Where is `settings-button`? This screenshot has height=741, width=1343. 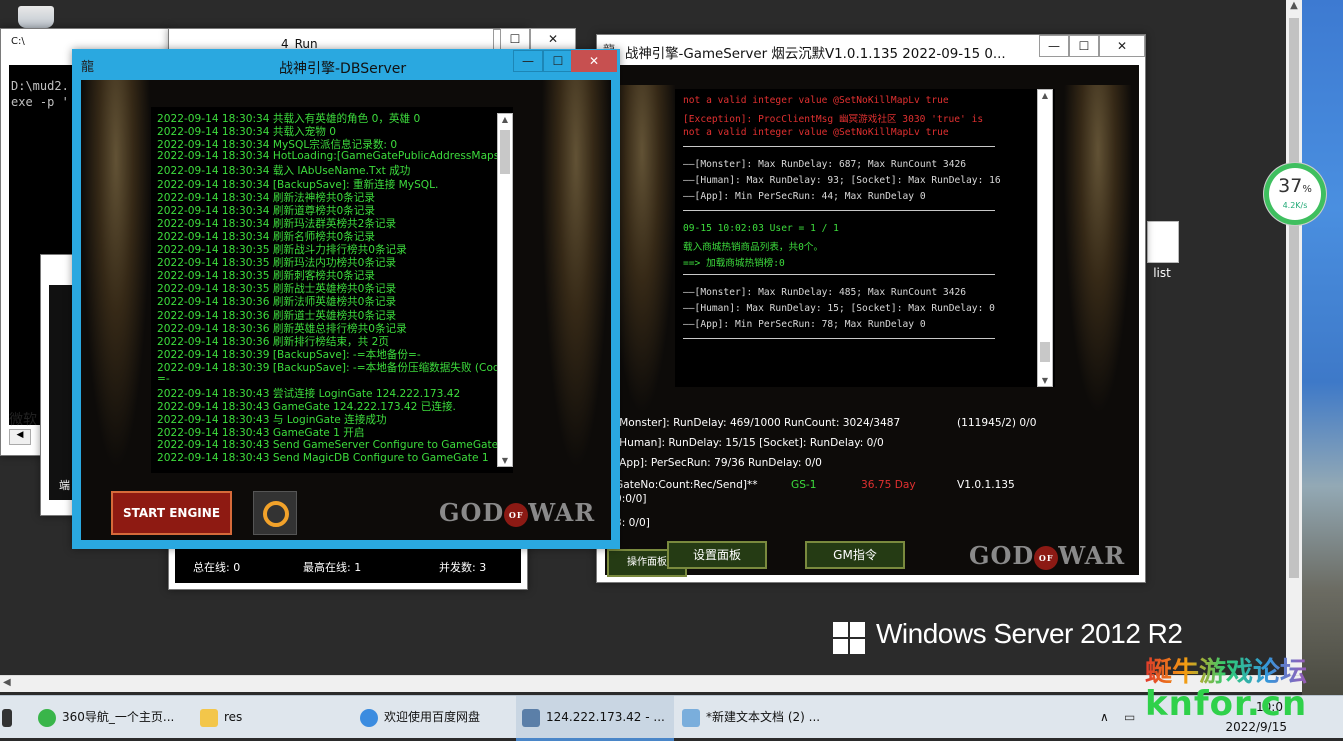 settings-button is located at coordinates (275, 513).